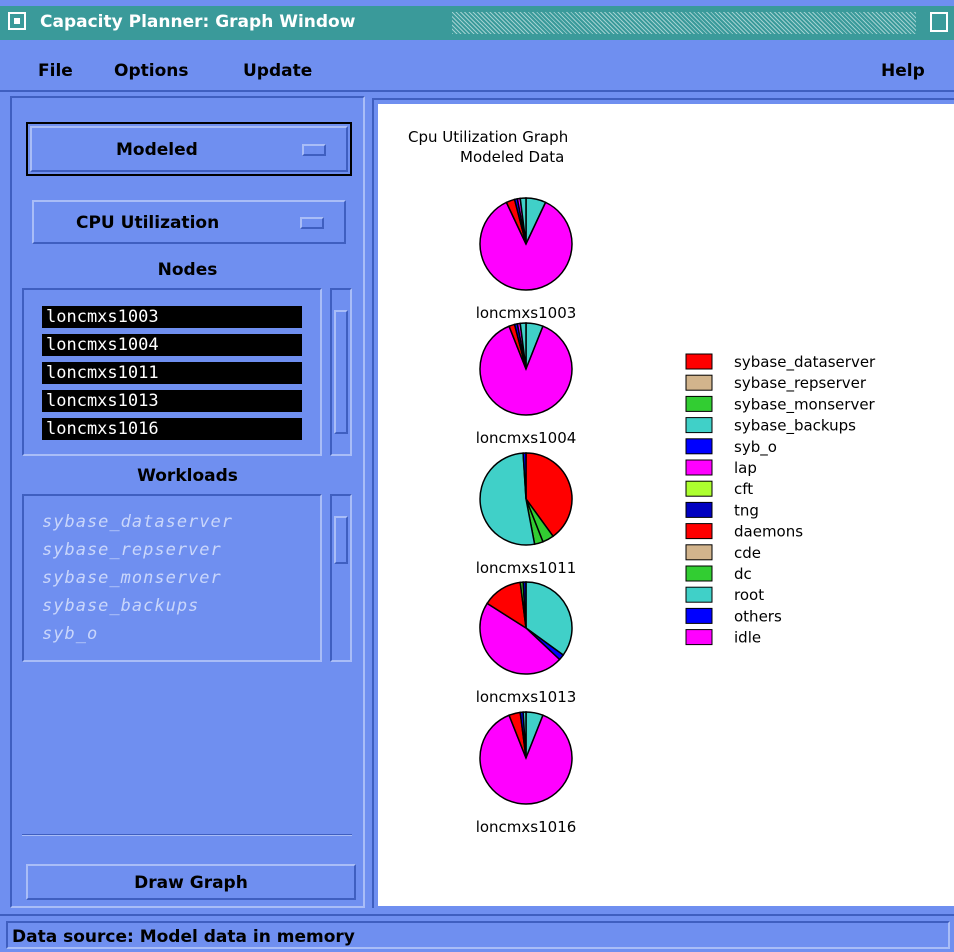 The width and height of the screenshot is (954, 952). I want to click on pie-loncmxs1016, so click(526, 758).